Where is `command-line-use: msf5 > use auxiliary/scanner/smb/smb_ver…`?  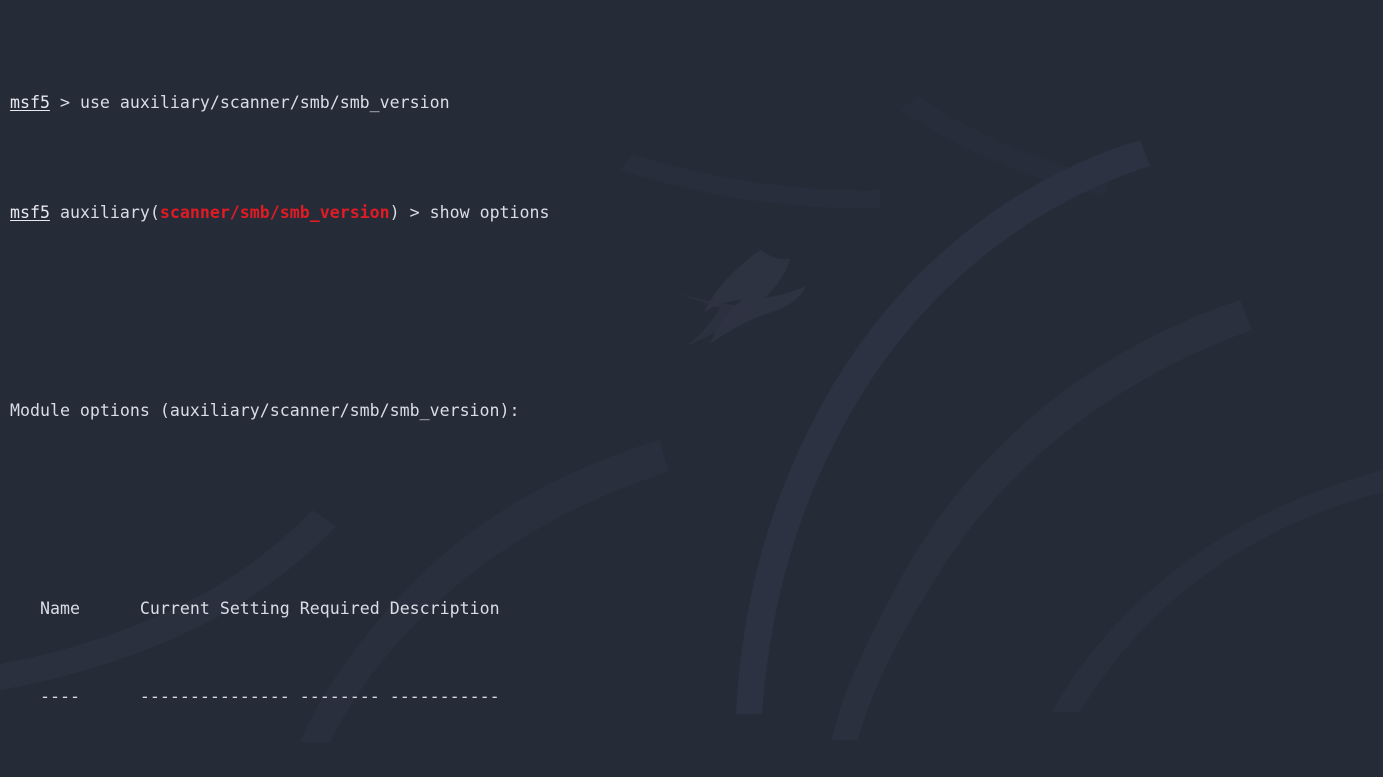
command-line-use: msf5 > use auxiliary/scanner/smb/smb_ver… is located at coordinates (230, 102).